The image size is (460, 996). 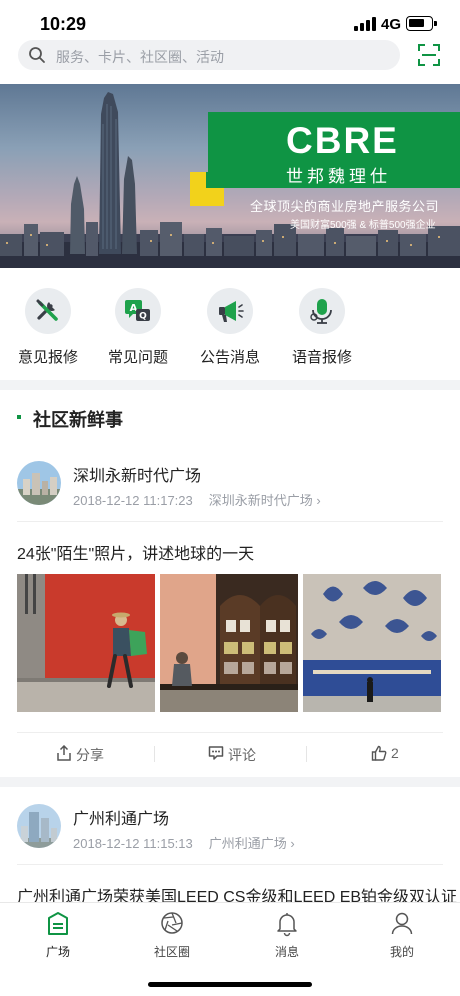 What do you see at coordinates (78, 420) in the screenshot?
I see `section-title: 社区新鲜事` at bounding box center [78, 420].